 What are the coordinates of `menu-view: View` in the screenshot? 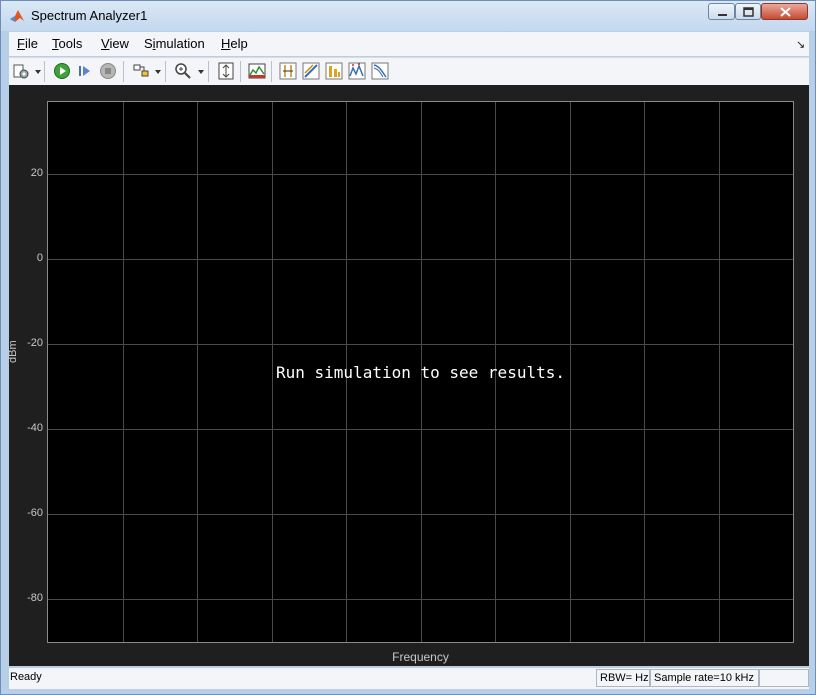 It's located at (115, 43).